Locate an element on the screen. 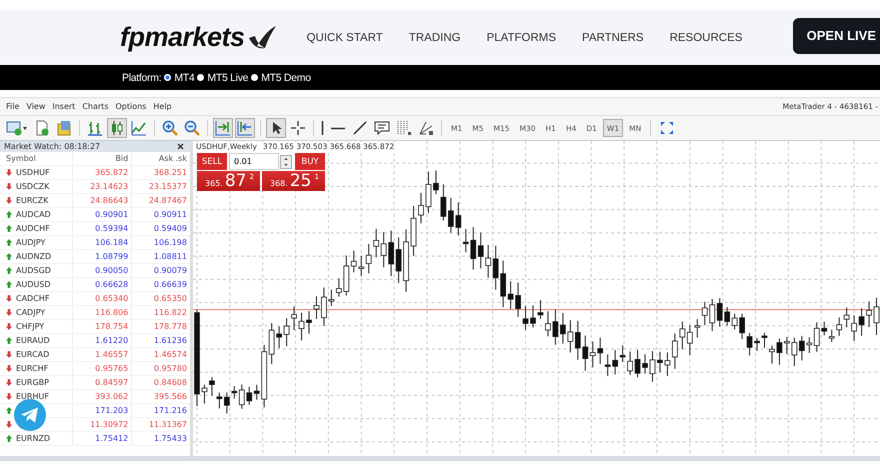 This screenshot has width=880, height=461. line-chart-icon is located at coordinates (139, 128).